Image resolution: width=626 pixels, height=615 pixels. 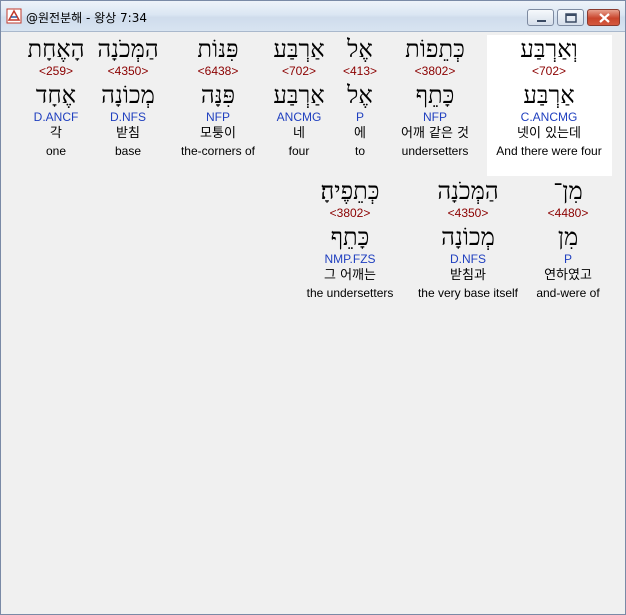 What do you see at coordinates (350, 237) in the screenshot?
I see `lemma-word: כָּתֵף` at bounding box center [350, 237].